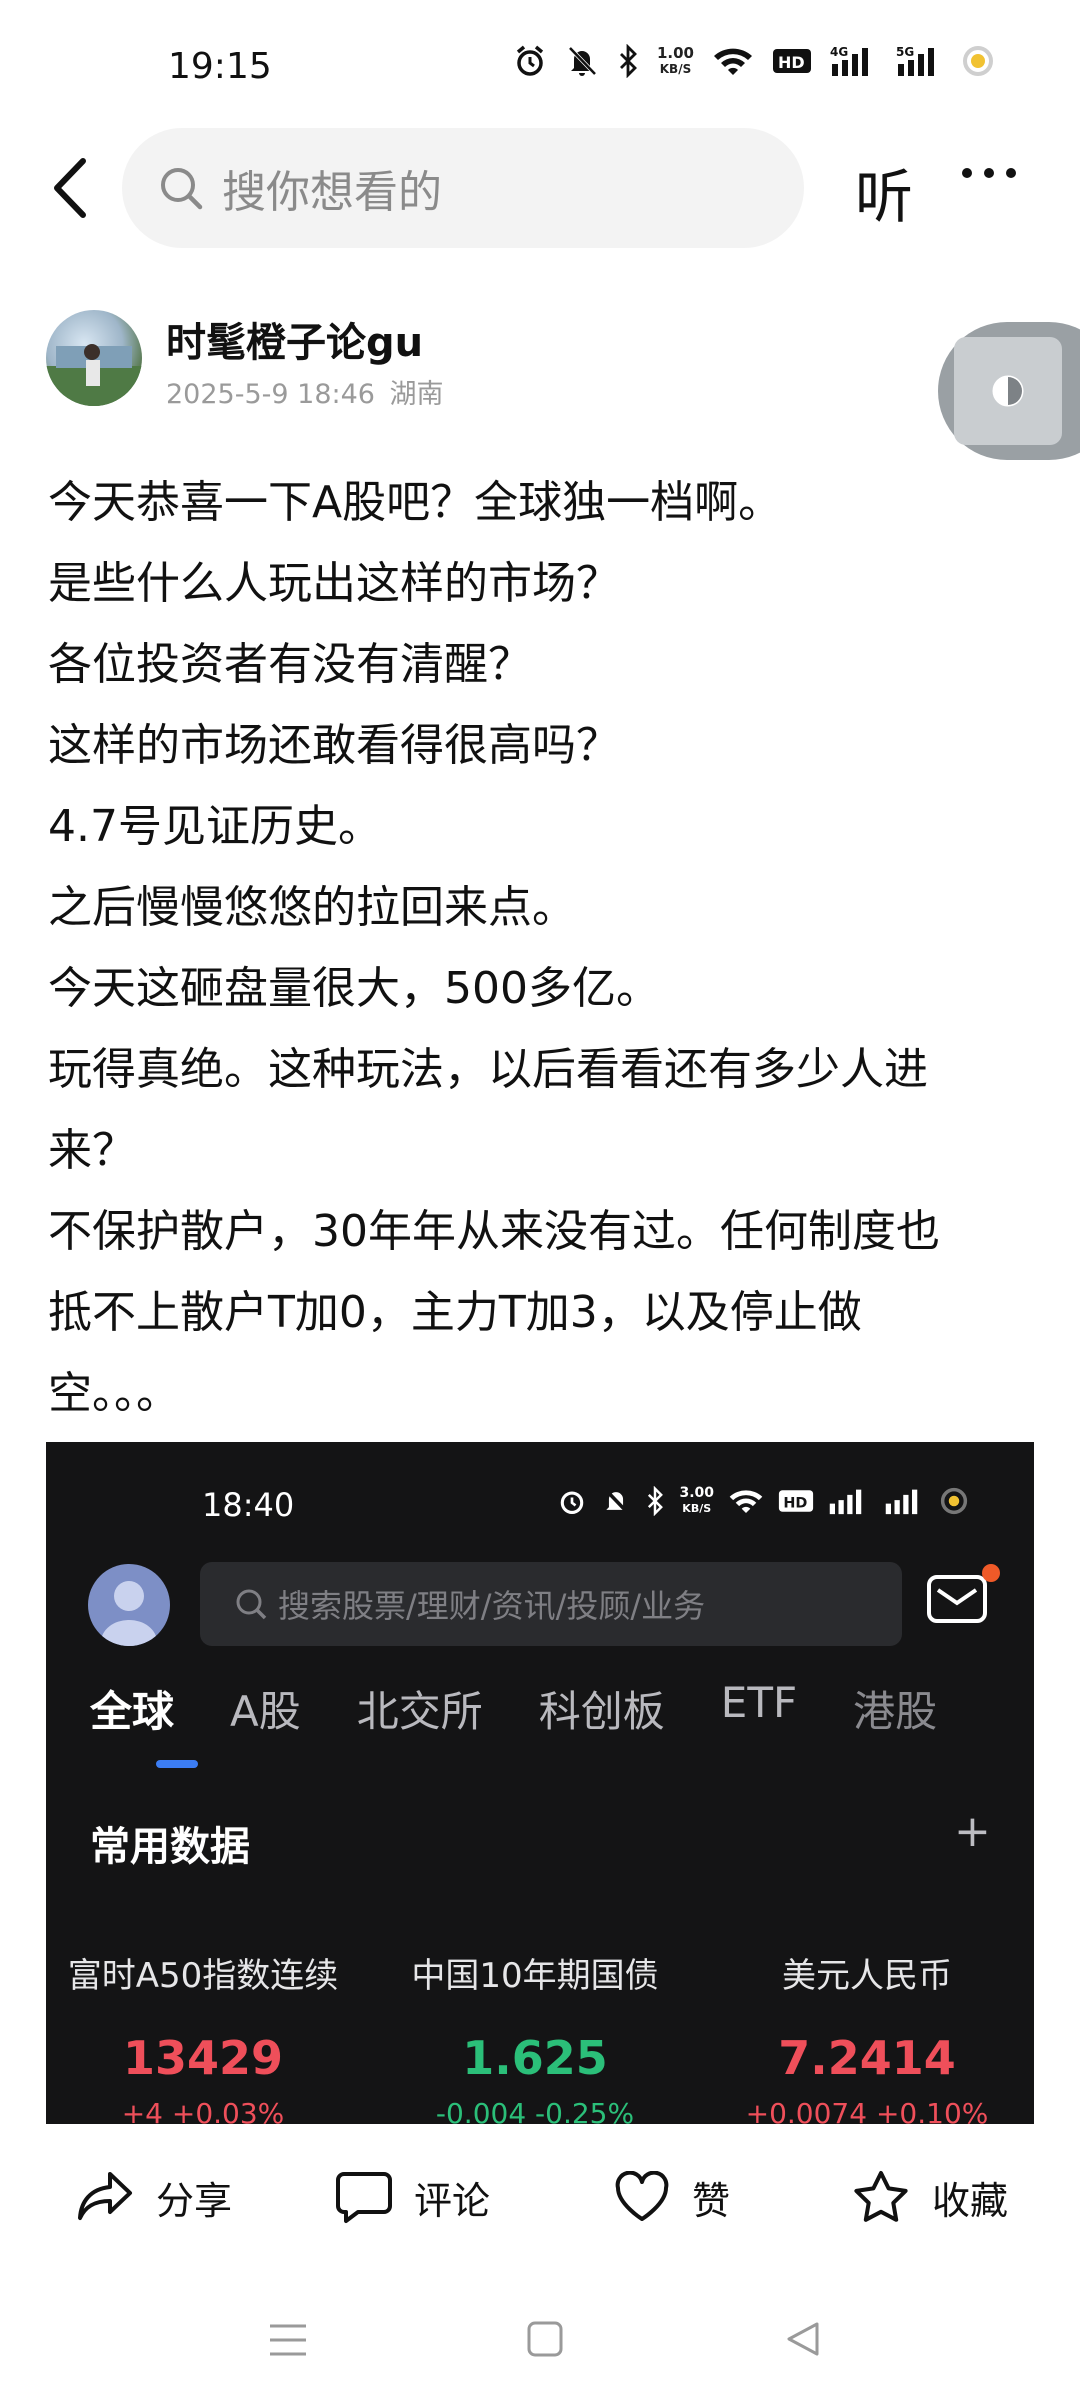 The image size is (1080, 2400). What do you see at coordinates (930, 2197) in the screenshot?
I see `favorite-button: 收藏` at bounding box center [930, 2197].